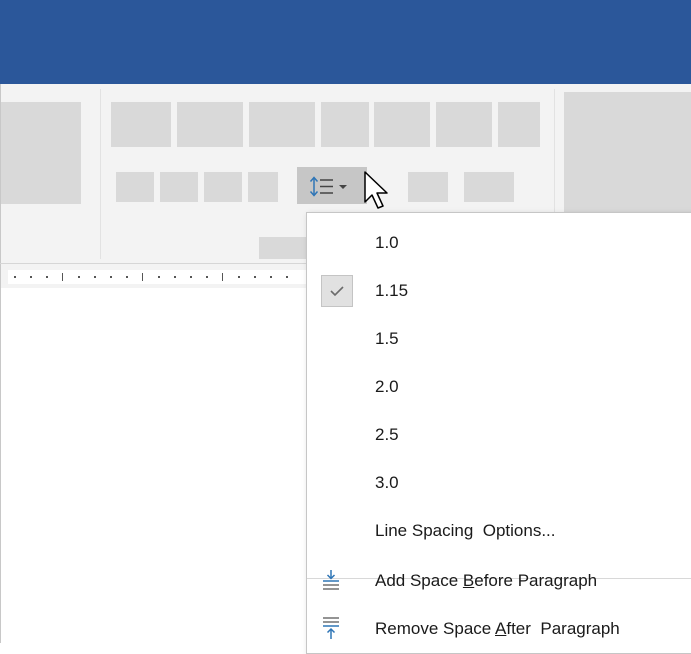  What do you see at coordinates (345, 42) in the screenshot?
I see `title-bar` at bounding box center [345, 42].